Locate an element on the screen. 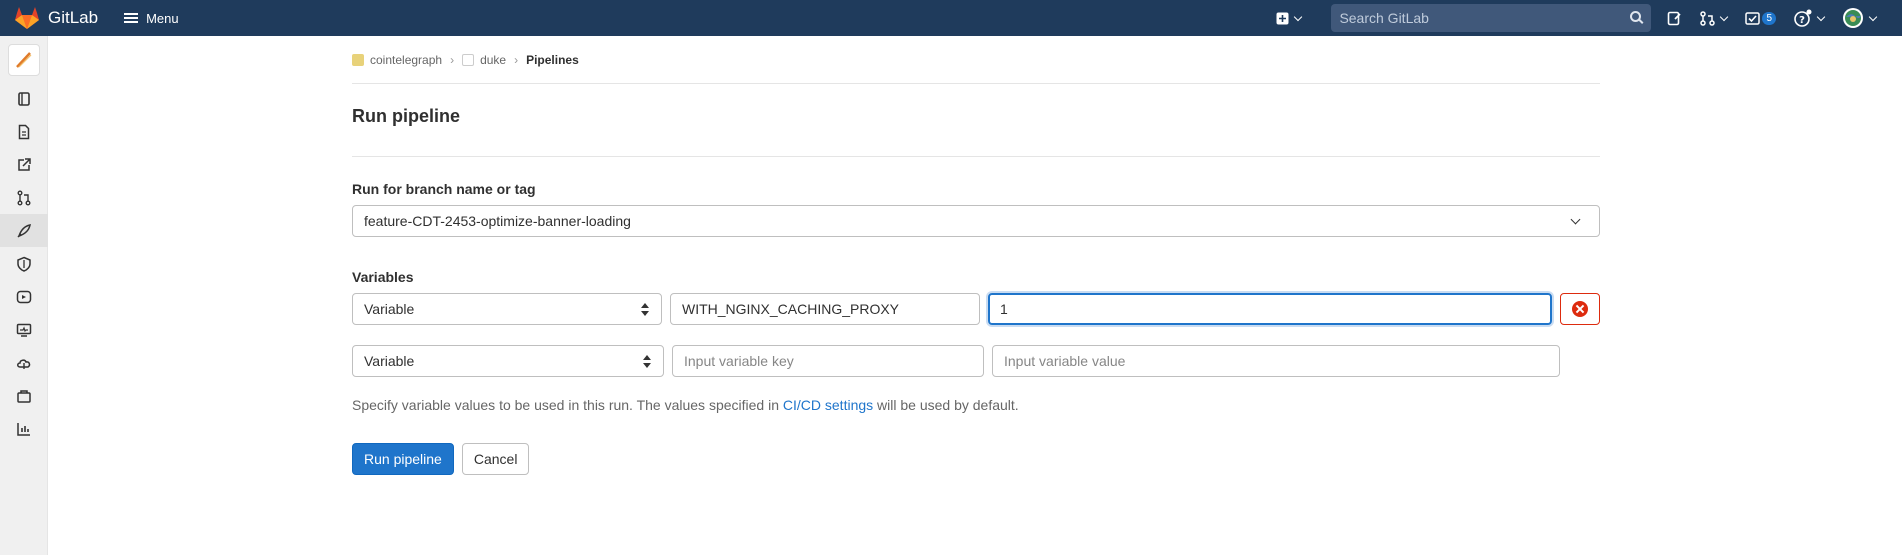 The height and width of the screenshot is (555, 1902). external-icon is located at coordinates (24, 164).